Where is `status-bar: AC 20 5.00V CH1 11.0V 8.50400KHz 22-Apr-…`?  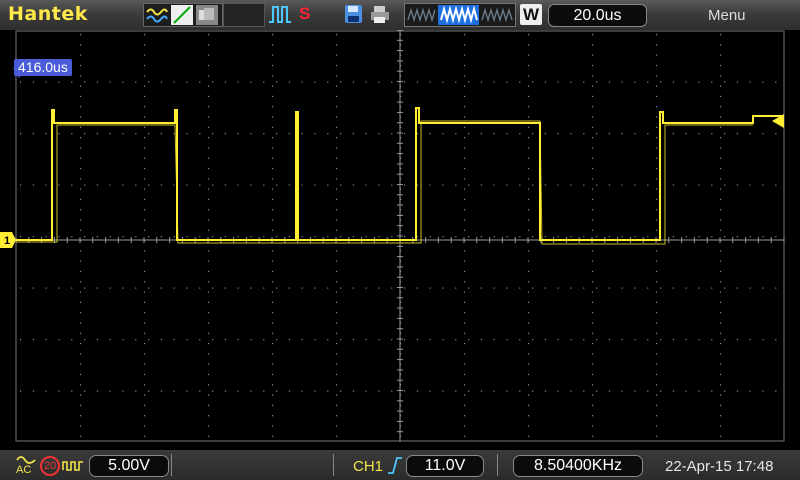
status-bar: AC 20 5.00V CH1 11.0V 8.50400KHz 22-Apr-… is located at coordinates (400, 465).